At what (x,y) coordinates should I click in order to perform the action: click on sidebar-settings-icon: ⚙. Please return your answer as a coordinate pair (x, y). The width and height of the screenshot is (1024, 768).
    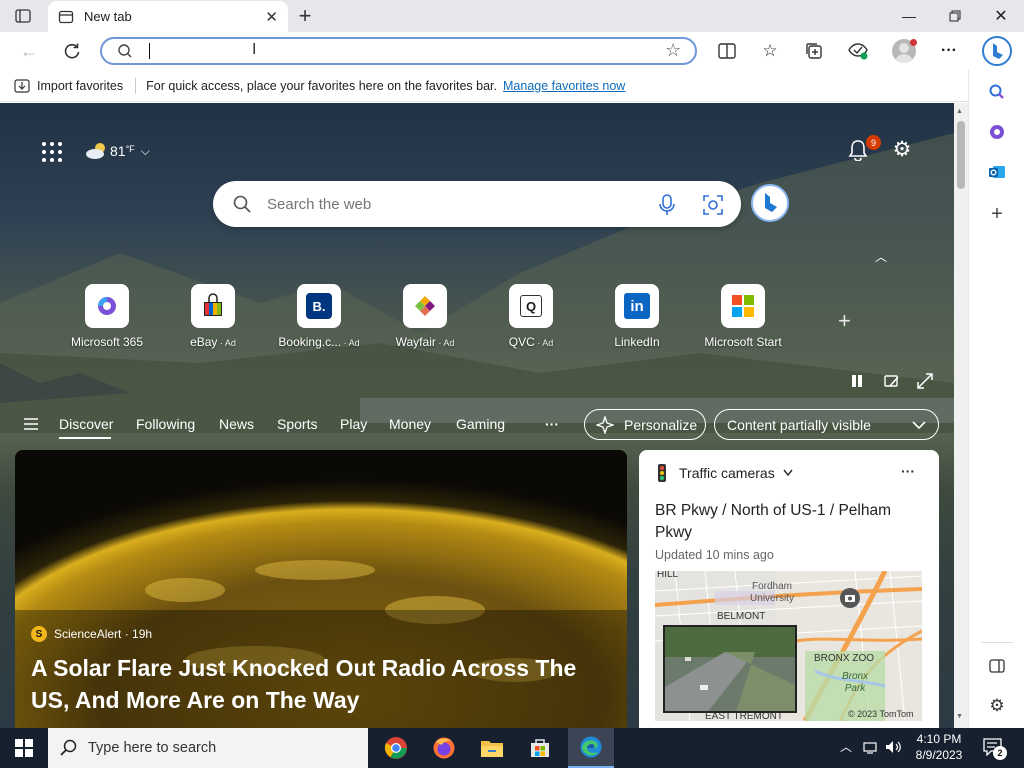
    Looking at the image, I should click on (997, 706).